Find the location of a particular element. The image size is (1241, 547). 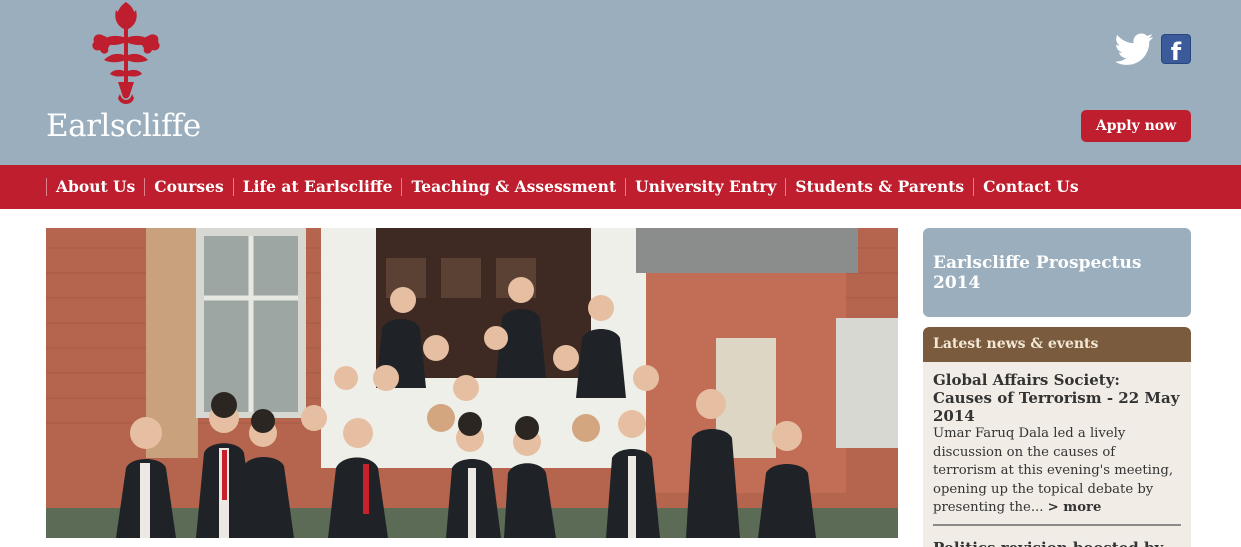

nav-item-university-entry: University Entry is located at coordinates (705, 187).